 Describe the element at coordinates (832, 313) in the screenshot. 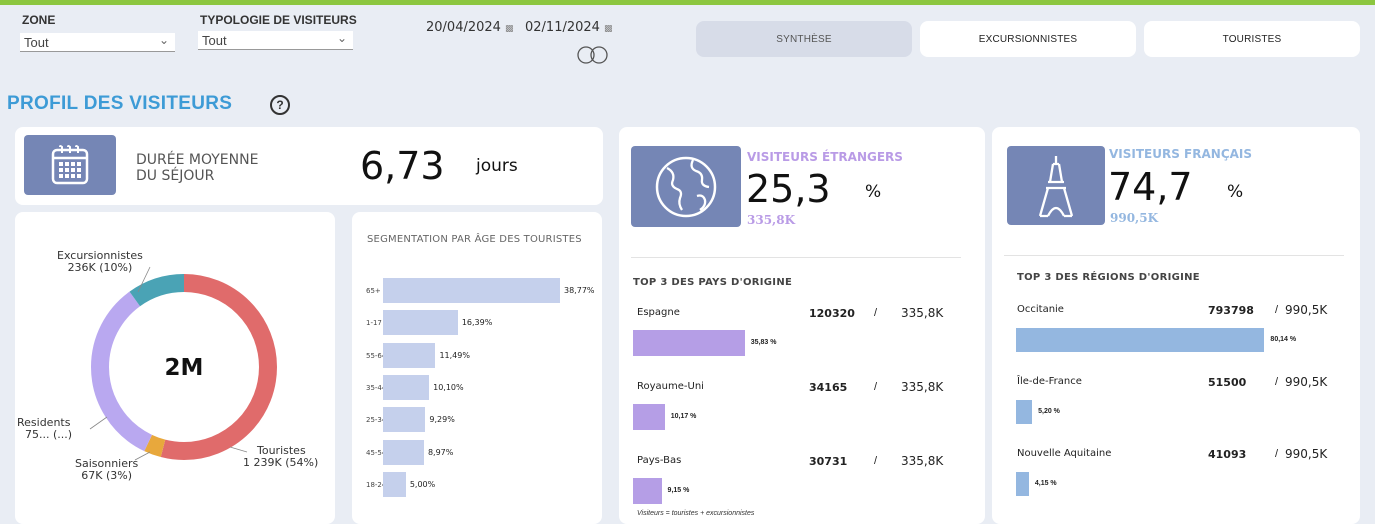

I see `origin-count: 120320` at that location.